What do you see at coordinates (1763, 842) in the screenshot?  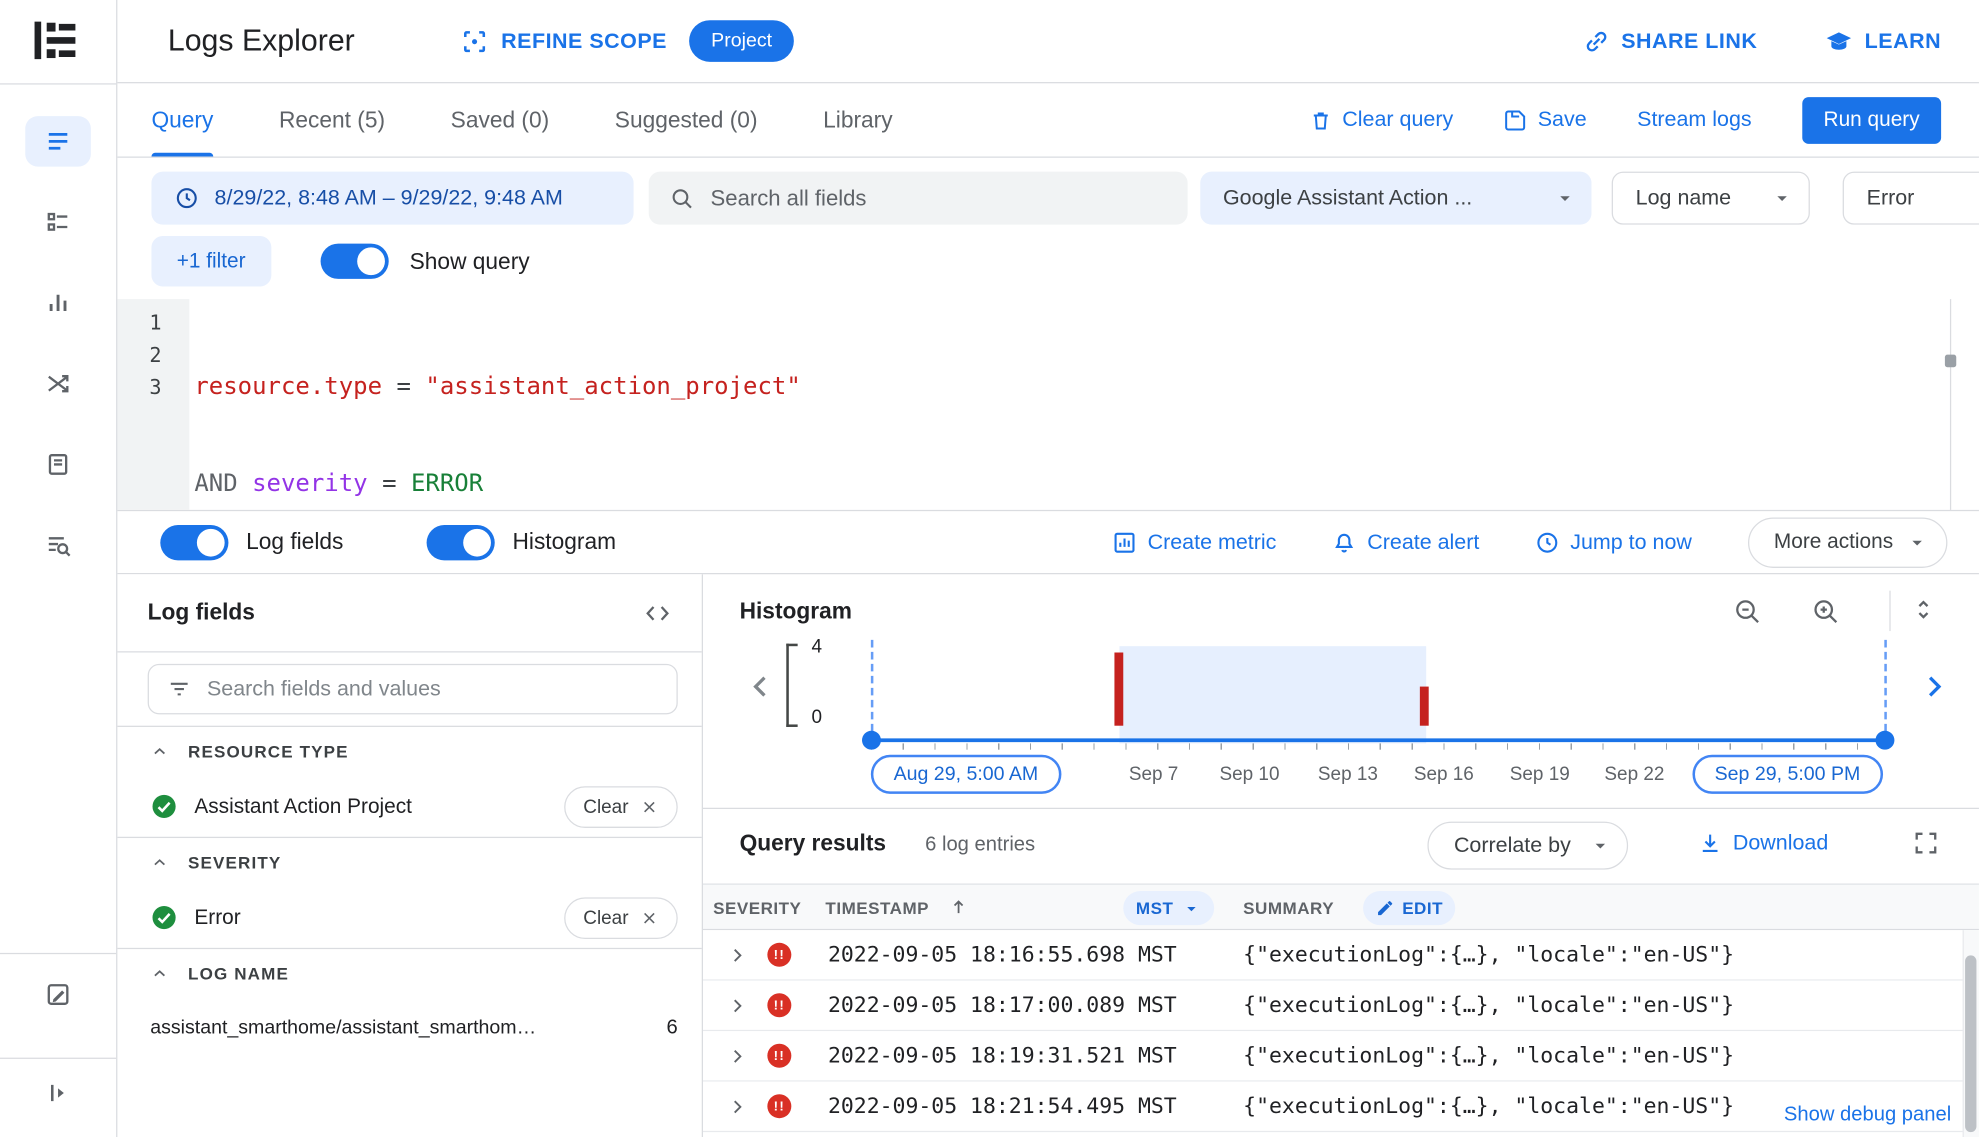 I see `download-button: Download` at bounding box center [1763, 842].